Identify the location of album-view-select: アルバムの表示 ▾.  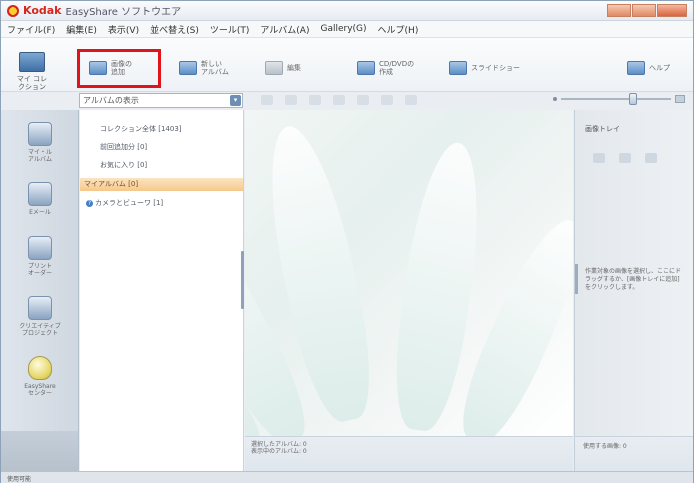
(161, 100).